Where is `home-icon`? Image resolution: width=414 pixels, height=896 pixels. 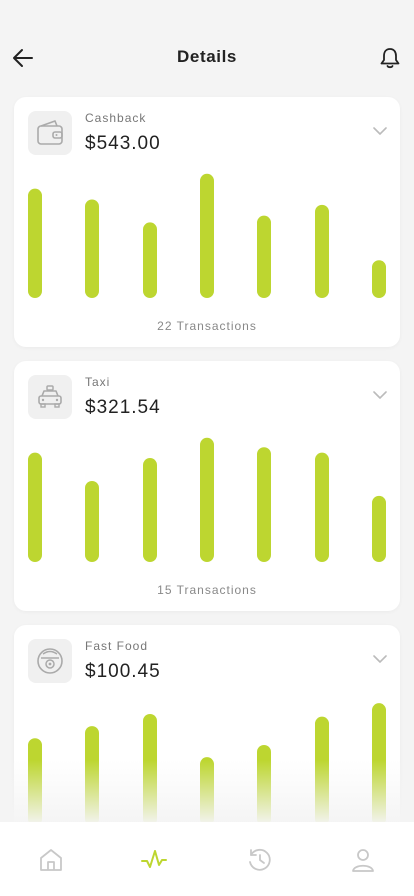 home-icon is located at coordinates (51, 860).